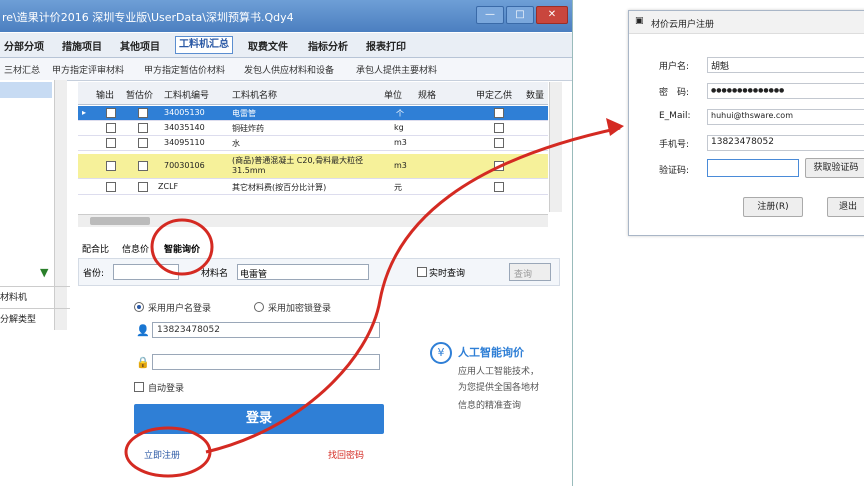 The height and width of the screenshot is (486, 864). What do you see at coordinates (499, 372) in the screenshot?
I see `ai-desc-1: 应用人工智能技术，` at bounding box center [499, 372].